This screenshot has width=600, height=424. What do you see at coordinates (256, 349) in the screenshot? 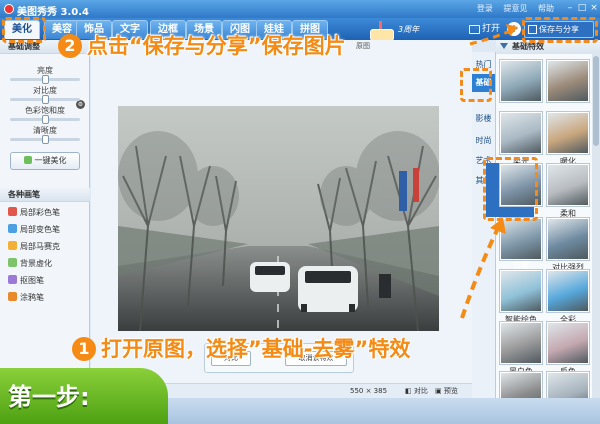
I see `step1-text: 打开原图，选择”基础-去雾”特效` at bounding box center [256, 349].